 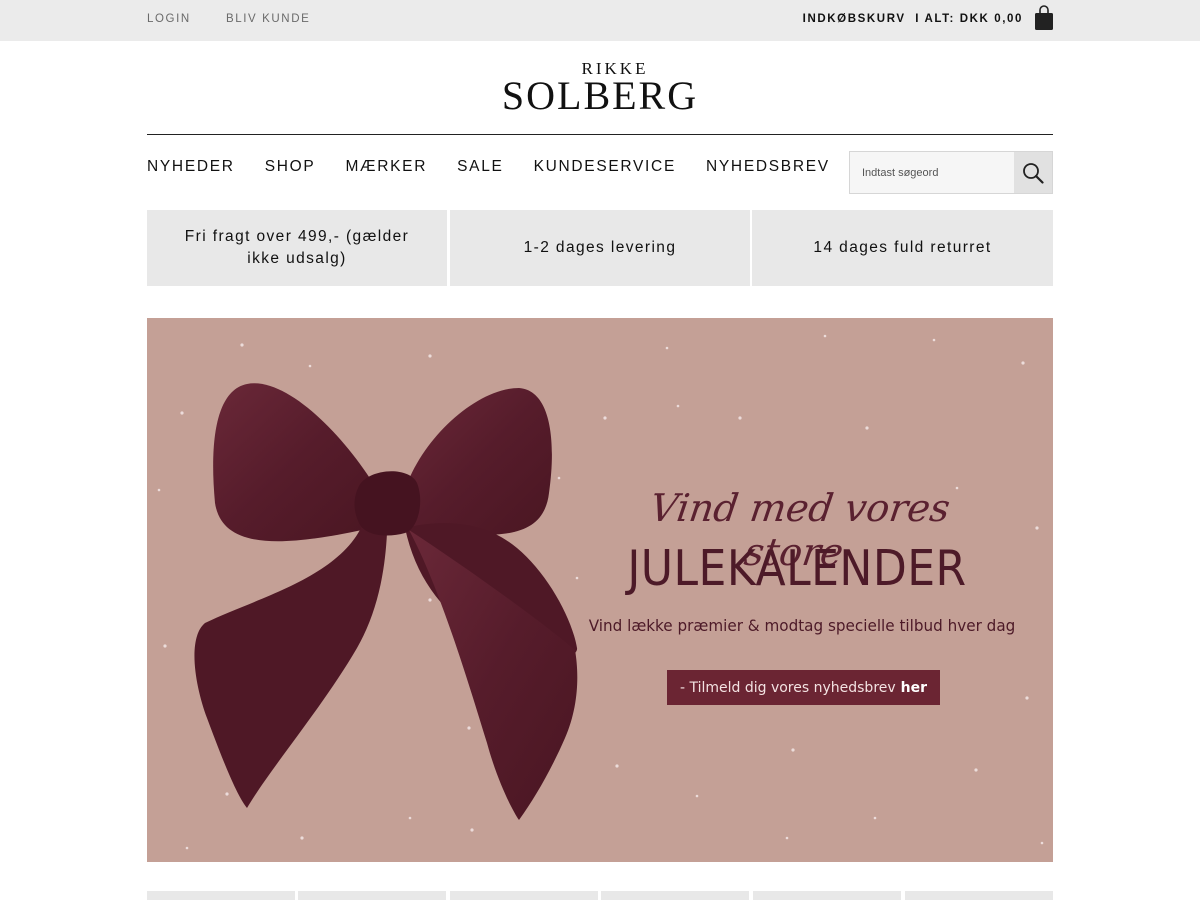 I want to click on search-box, so click(x=951, y=172).